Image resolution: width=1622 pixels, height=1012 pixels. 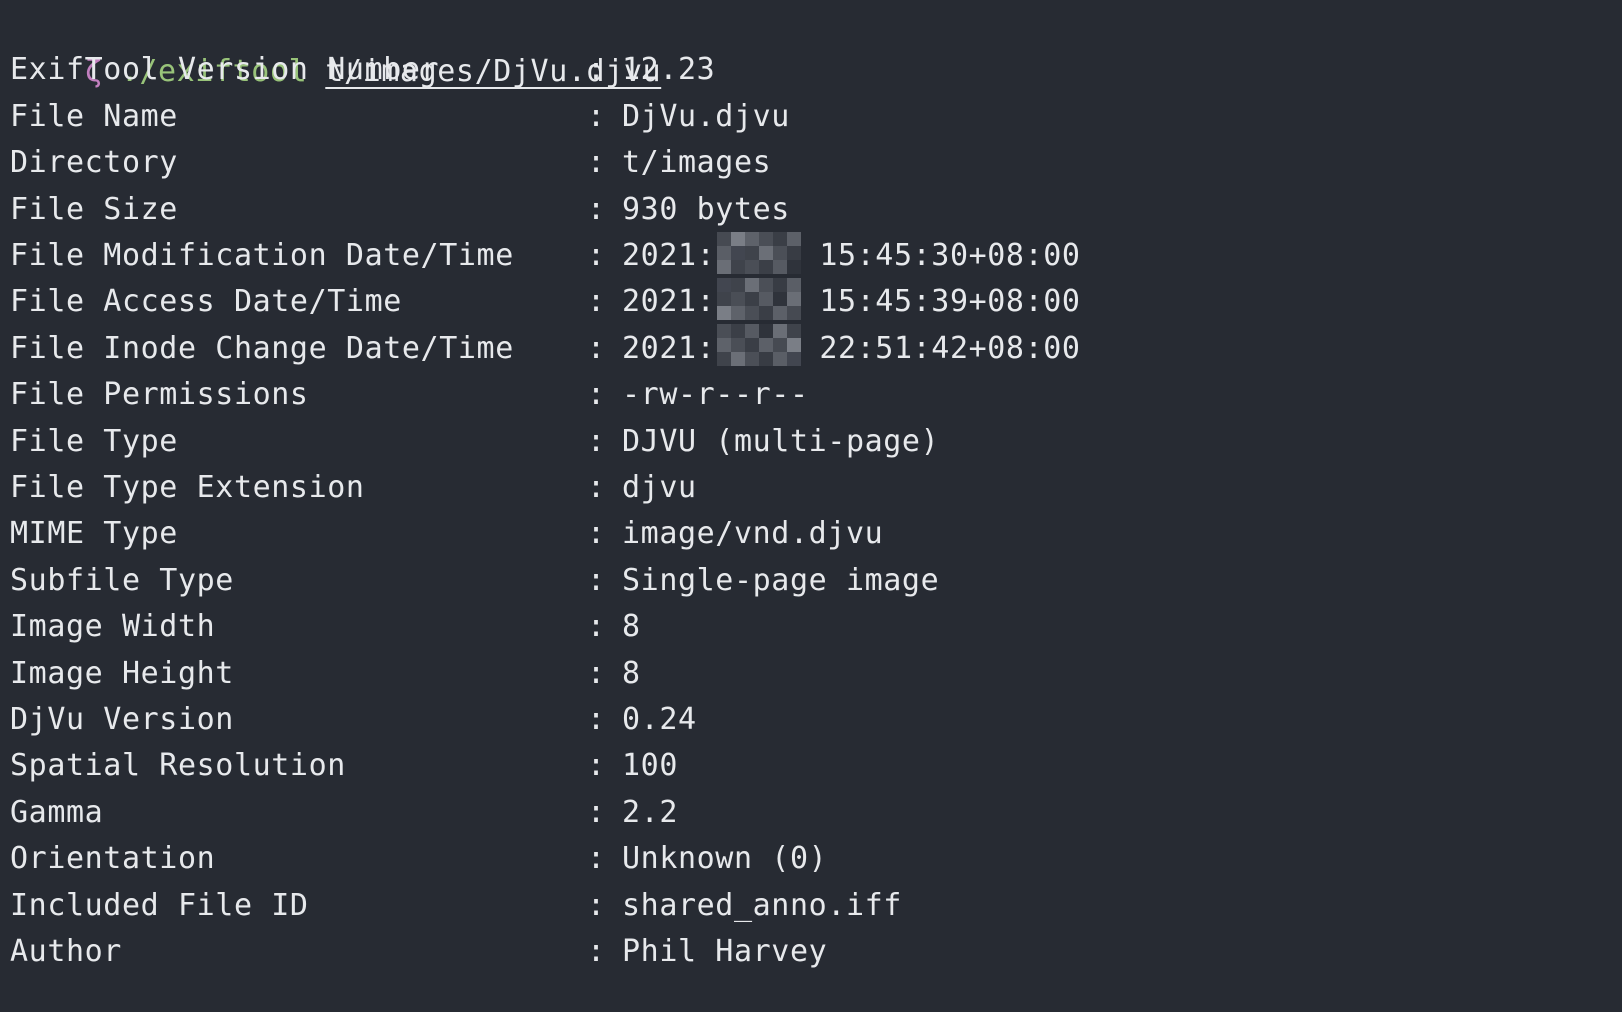 What do you see at coordinates (113, 627) in the screenshot?
I see `field-label: Image Width` at bounding box center [113, 627].